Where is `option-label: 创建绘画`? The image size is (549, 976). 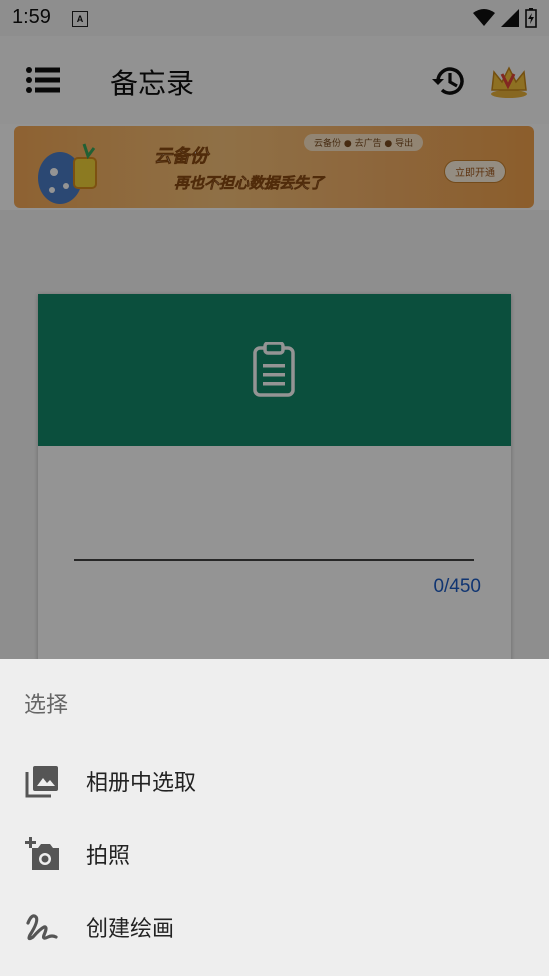
option-label: 创建绘画 is located at coordinates (130, 929).